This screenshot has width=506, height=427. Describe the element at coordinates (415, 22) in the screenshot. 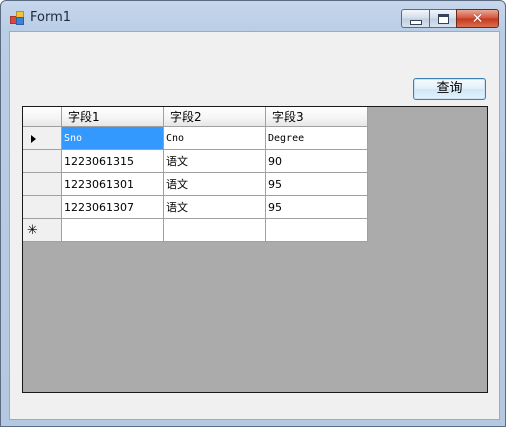

I see `minimize-icon` at that location.